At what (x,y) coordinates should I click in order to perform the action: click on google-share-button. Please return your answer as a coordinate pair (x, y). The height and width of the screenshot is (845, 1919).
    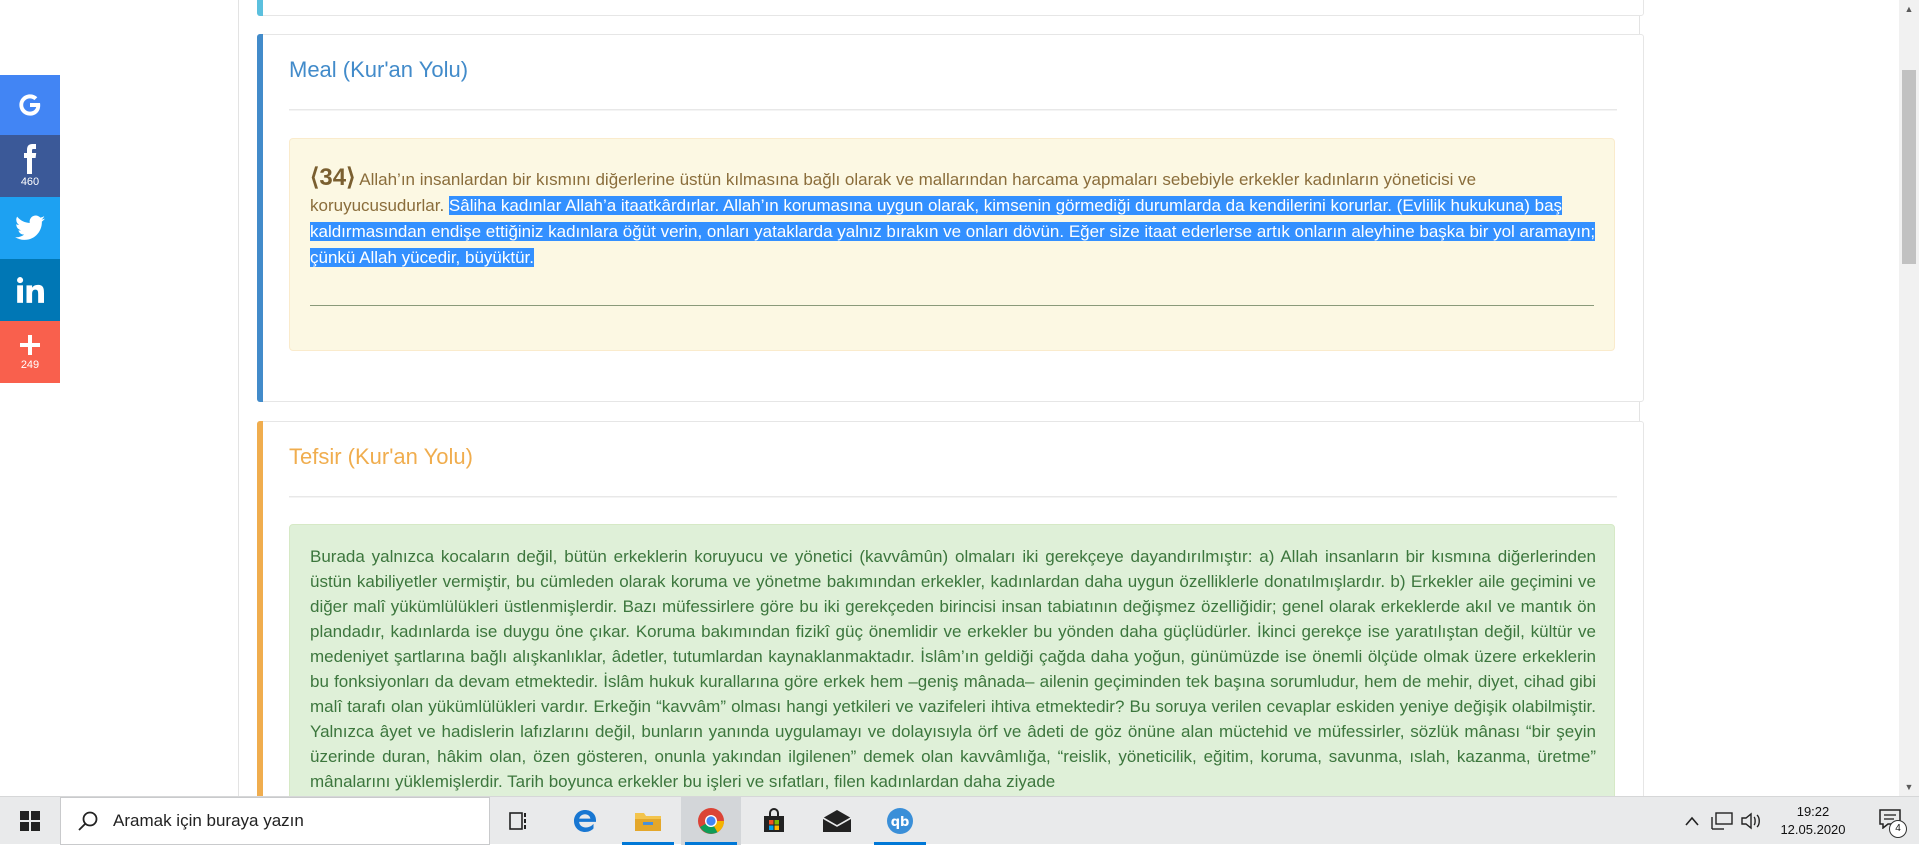
    Looking at the image, I should click on (30, 105).